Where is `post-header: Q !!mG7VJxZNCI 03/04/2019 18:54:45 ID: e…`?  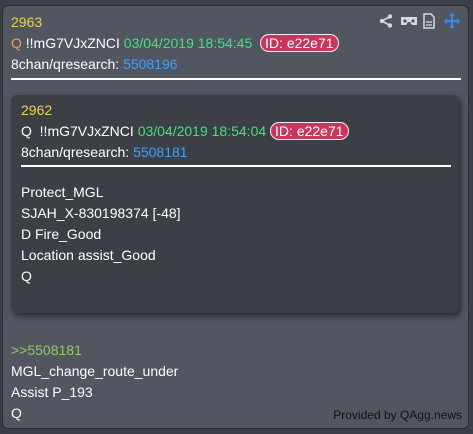 post-header: Q !!mG7VJxZNCI 03/04/2019 18:54:45 ID: e… is located at coordinates (175, 43).